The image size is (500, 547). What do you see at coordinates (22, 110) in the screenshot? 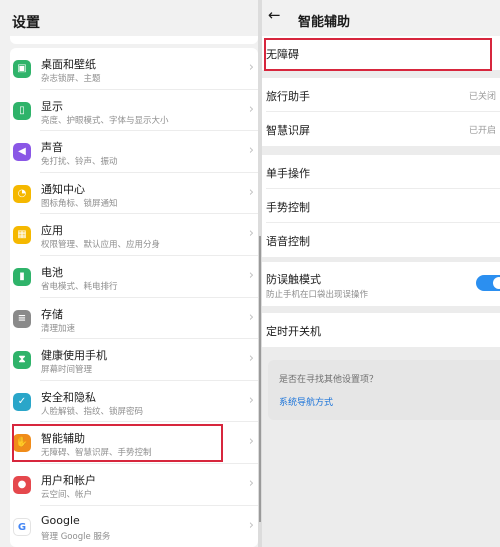
I see `display-icon: ▯` at bounding box center [22, 110].